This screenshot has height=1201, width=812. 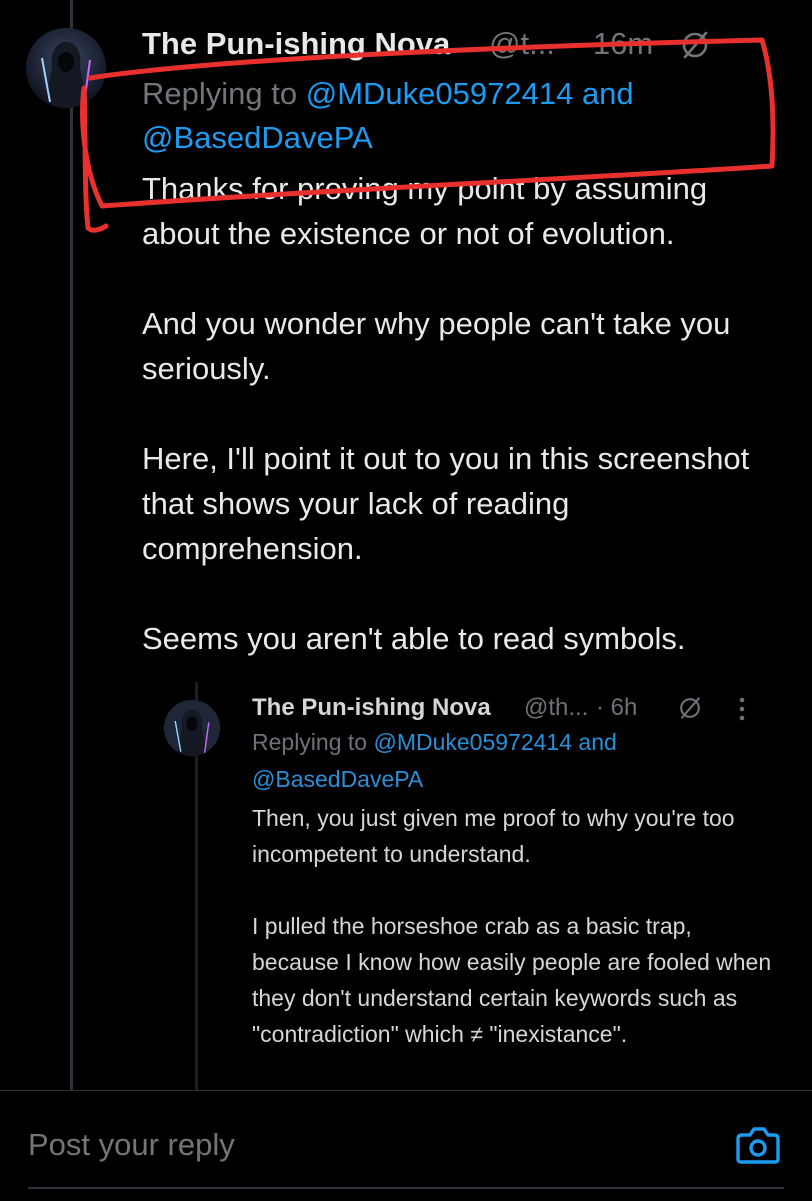 What do you see at coordinates (257, 137) in the screenshot?
I see `mention-link: @BasedDavePA` at bounding box center [257, 137].